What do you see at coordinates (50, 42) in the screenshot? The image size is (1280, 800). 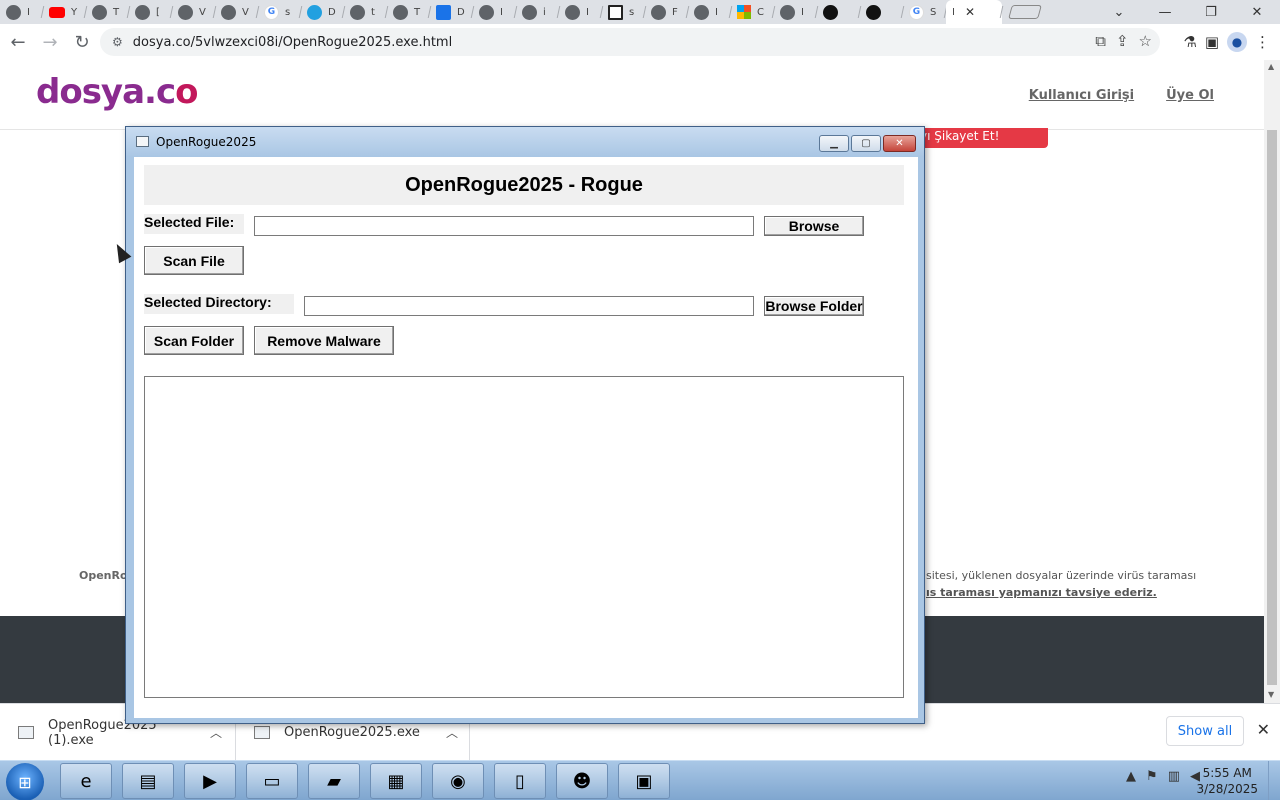 I see `forward-button: →` at bounding box center [50, 42].